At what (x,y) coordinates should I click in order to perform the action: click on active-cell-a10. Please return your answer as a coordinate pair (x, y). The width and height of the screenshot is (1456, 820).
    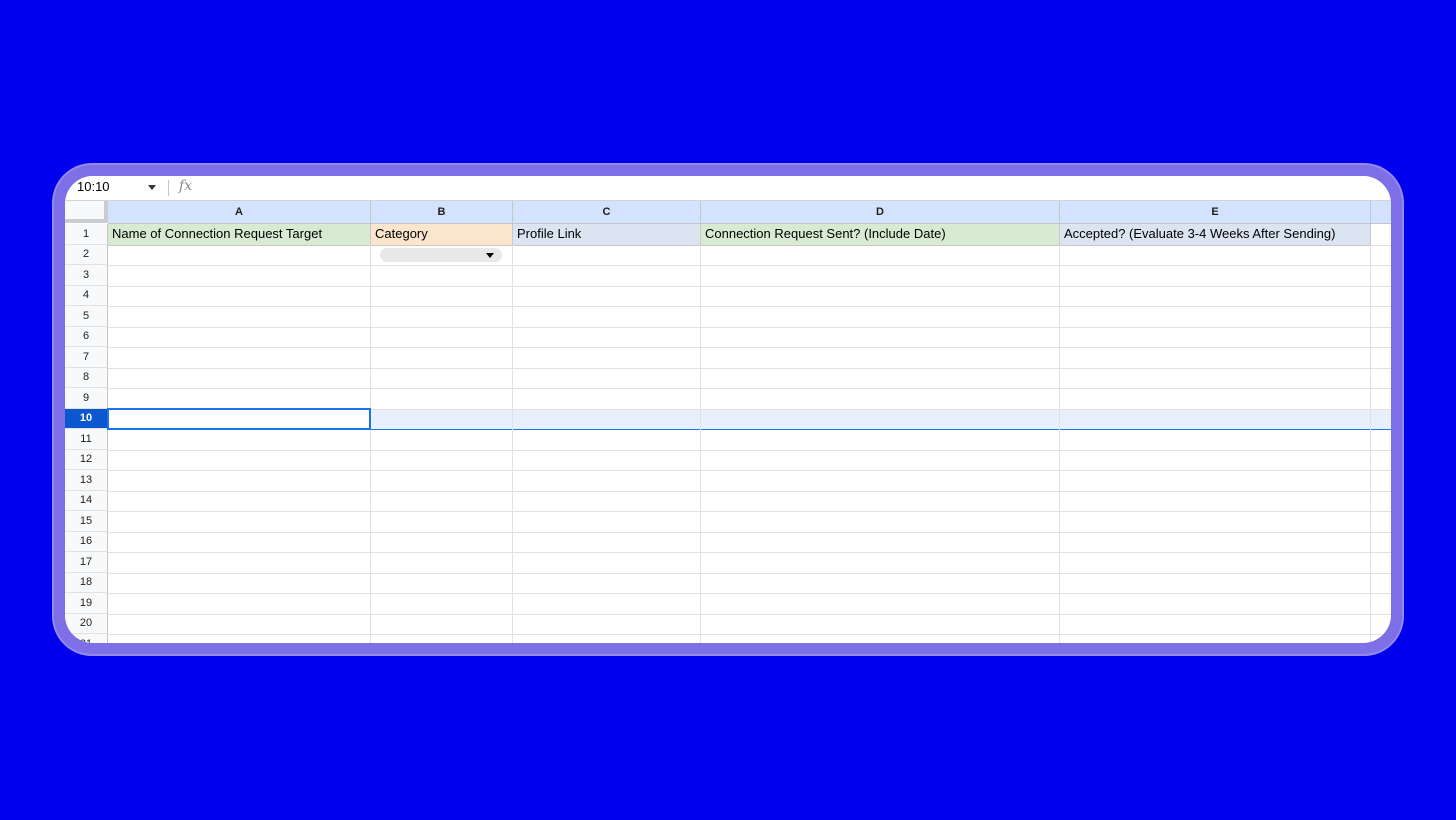
    Looking at the image, I should click on (239, 418).